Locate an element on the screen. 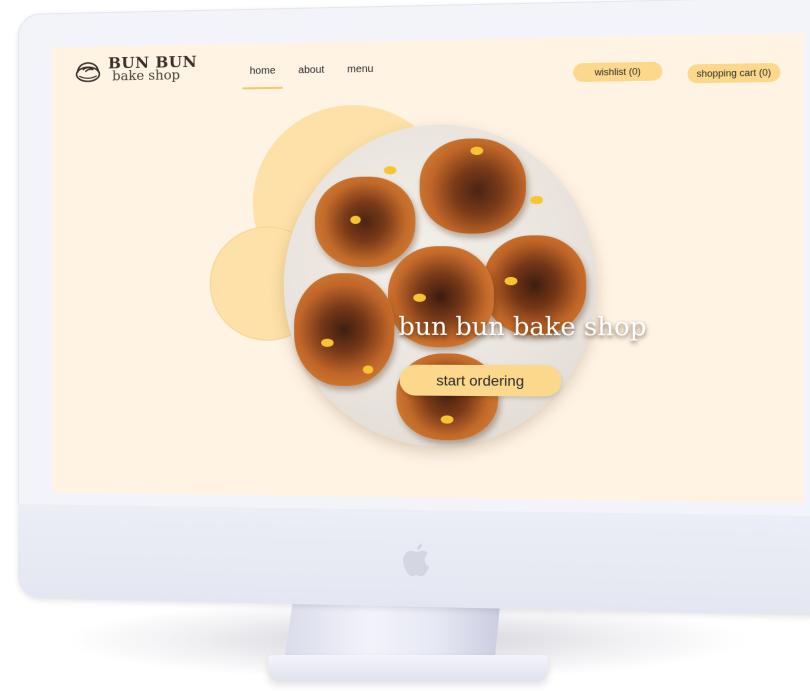  cinnamon-bun-icon is located at coordinates (87, 71).